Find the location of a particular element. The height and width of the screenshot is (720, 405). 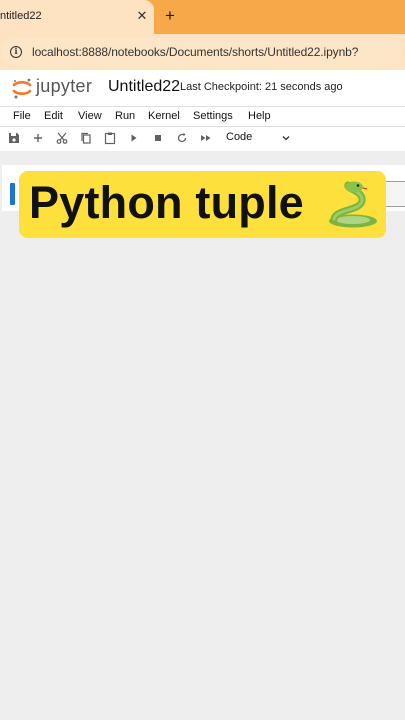

new-tab-button: + is located at coordinates (170, 16).